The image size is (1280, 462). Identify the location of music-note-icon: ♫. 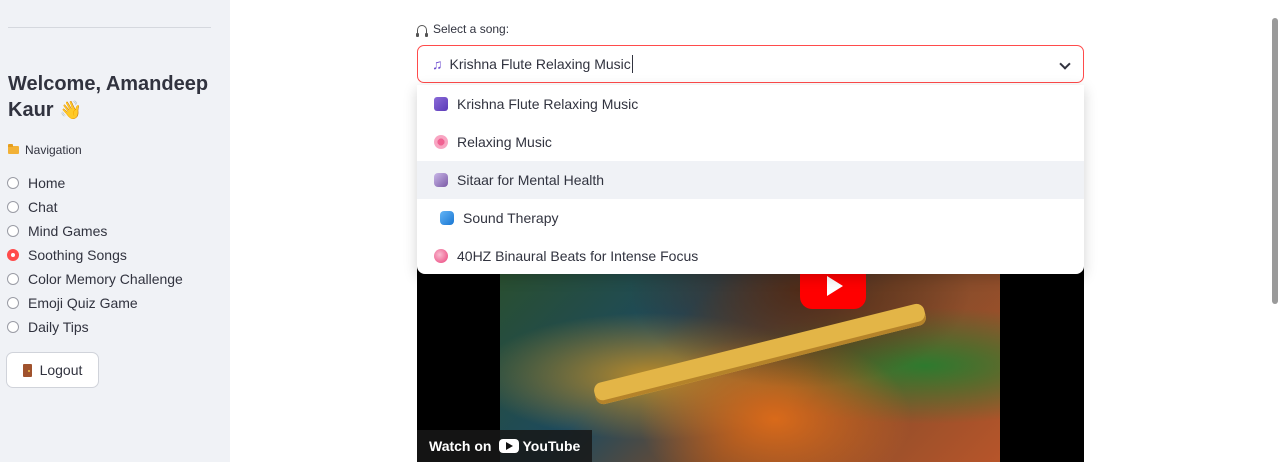
(437, 64).